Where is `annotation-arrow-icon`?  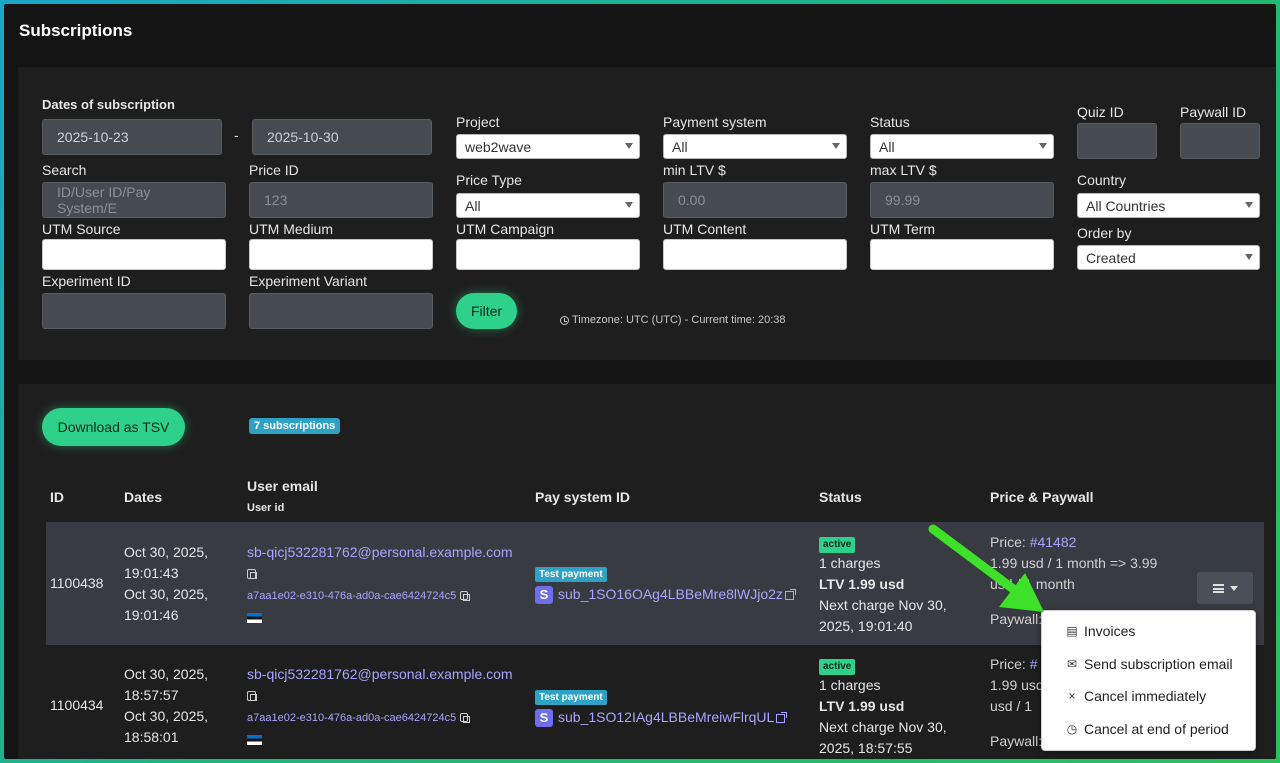
annotation-arrow-icon is located at coordinates (986, 568).